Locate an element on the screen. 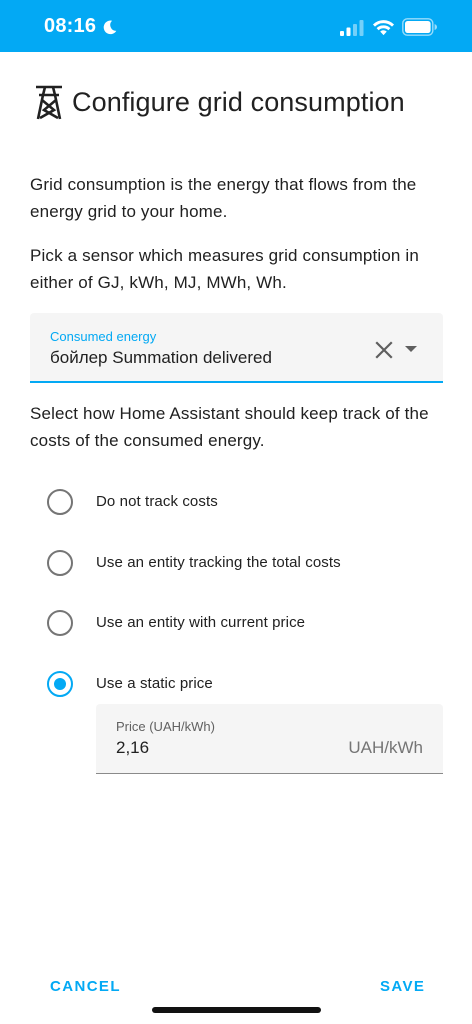 The height and width of the screenshot is (1024, 472). dialog-header: Configure grid consumption is located at coordinates (219, 102).